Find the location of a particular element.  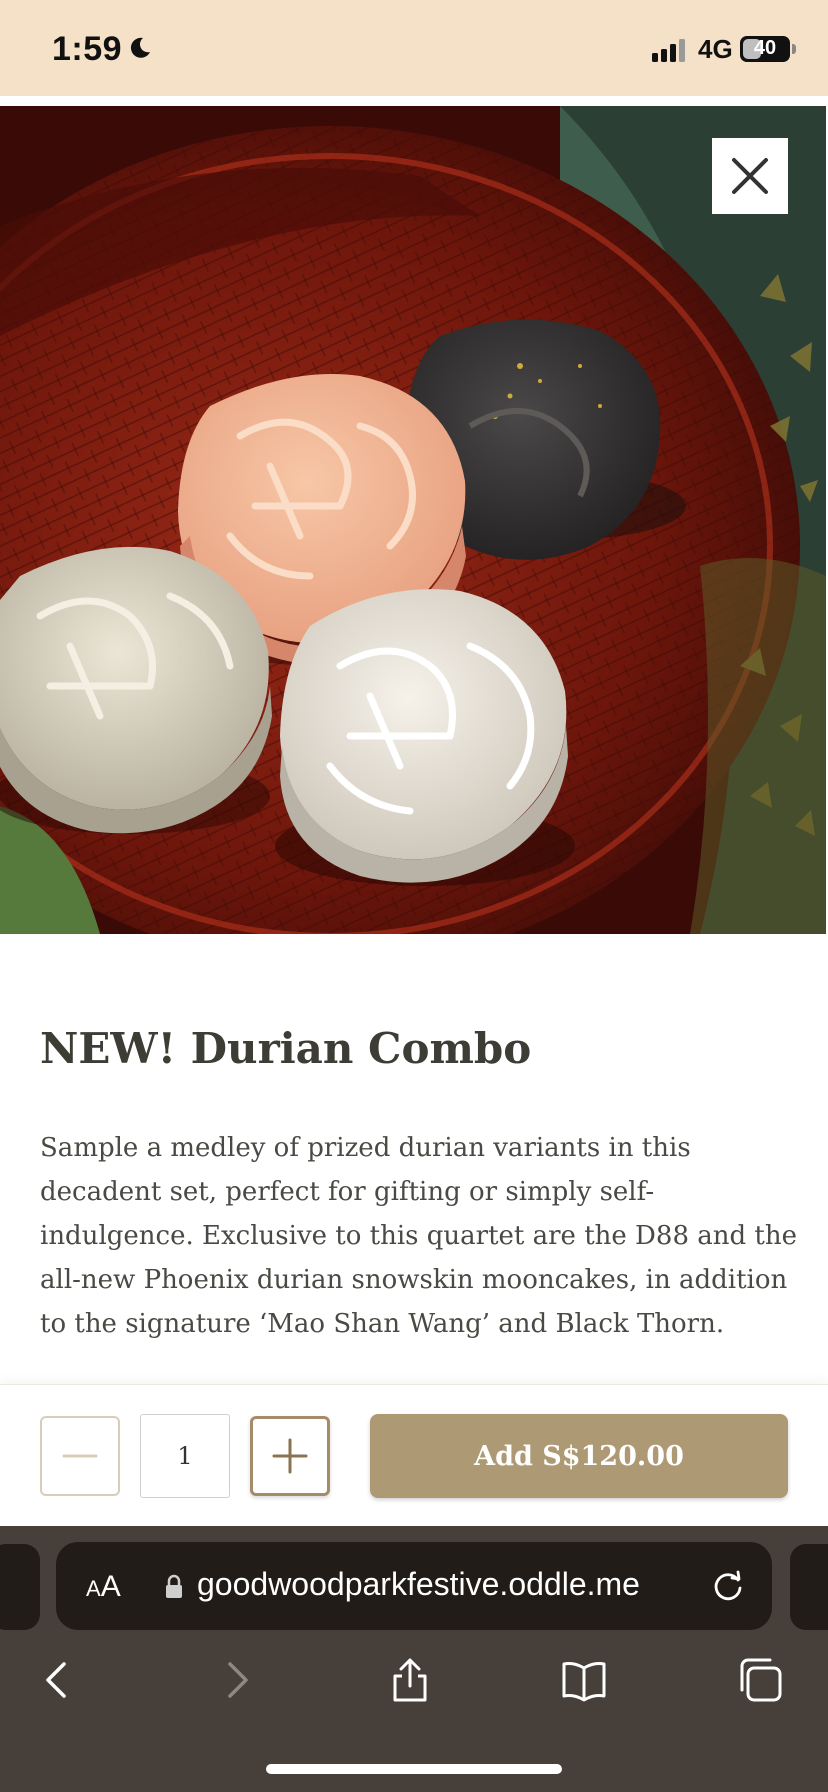

signal-icon is located at coordinates (668, 50).